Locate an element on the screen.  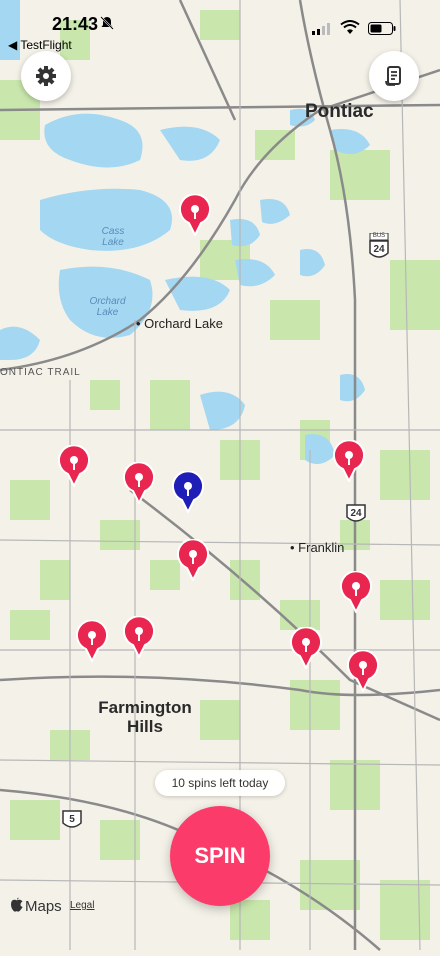
route-shield-bus-24: BUS 24 is located at coordinates (379, 249).